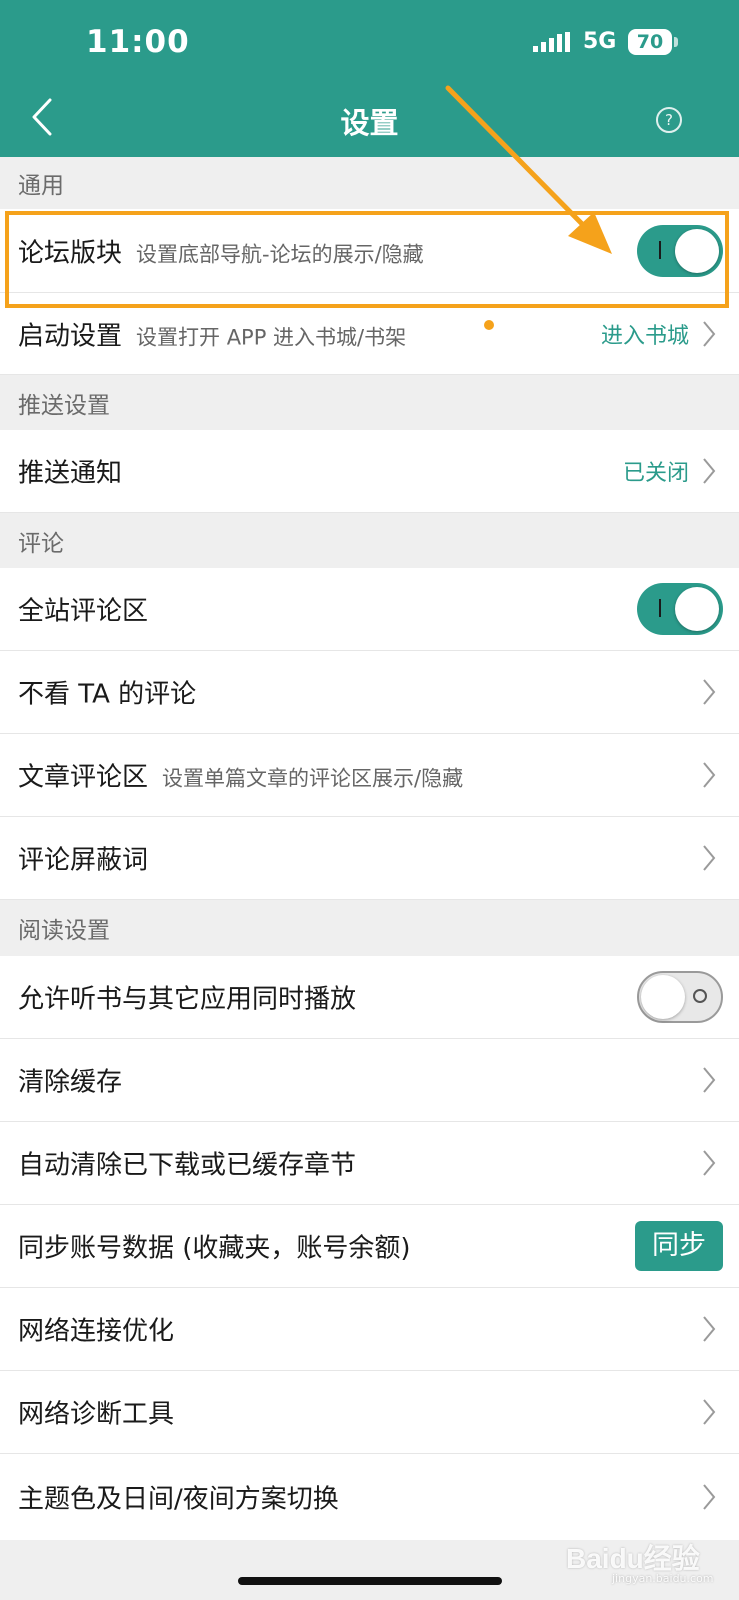 This screenshot has height=1600, width=739. What do you see at coordinates (313, 778) in the screenshot?
I see `article-comments-subtitle: 设置单篇文章的评论区展示/隐藏` at bounding box center [313, 778].